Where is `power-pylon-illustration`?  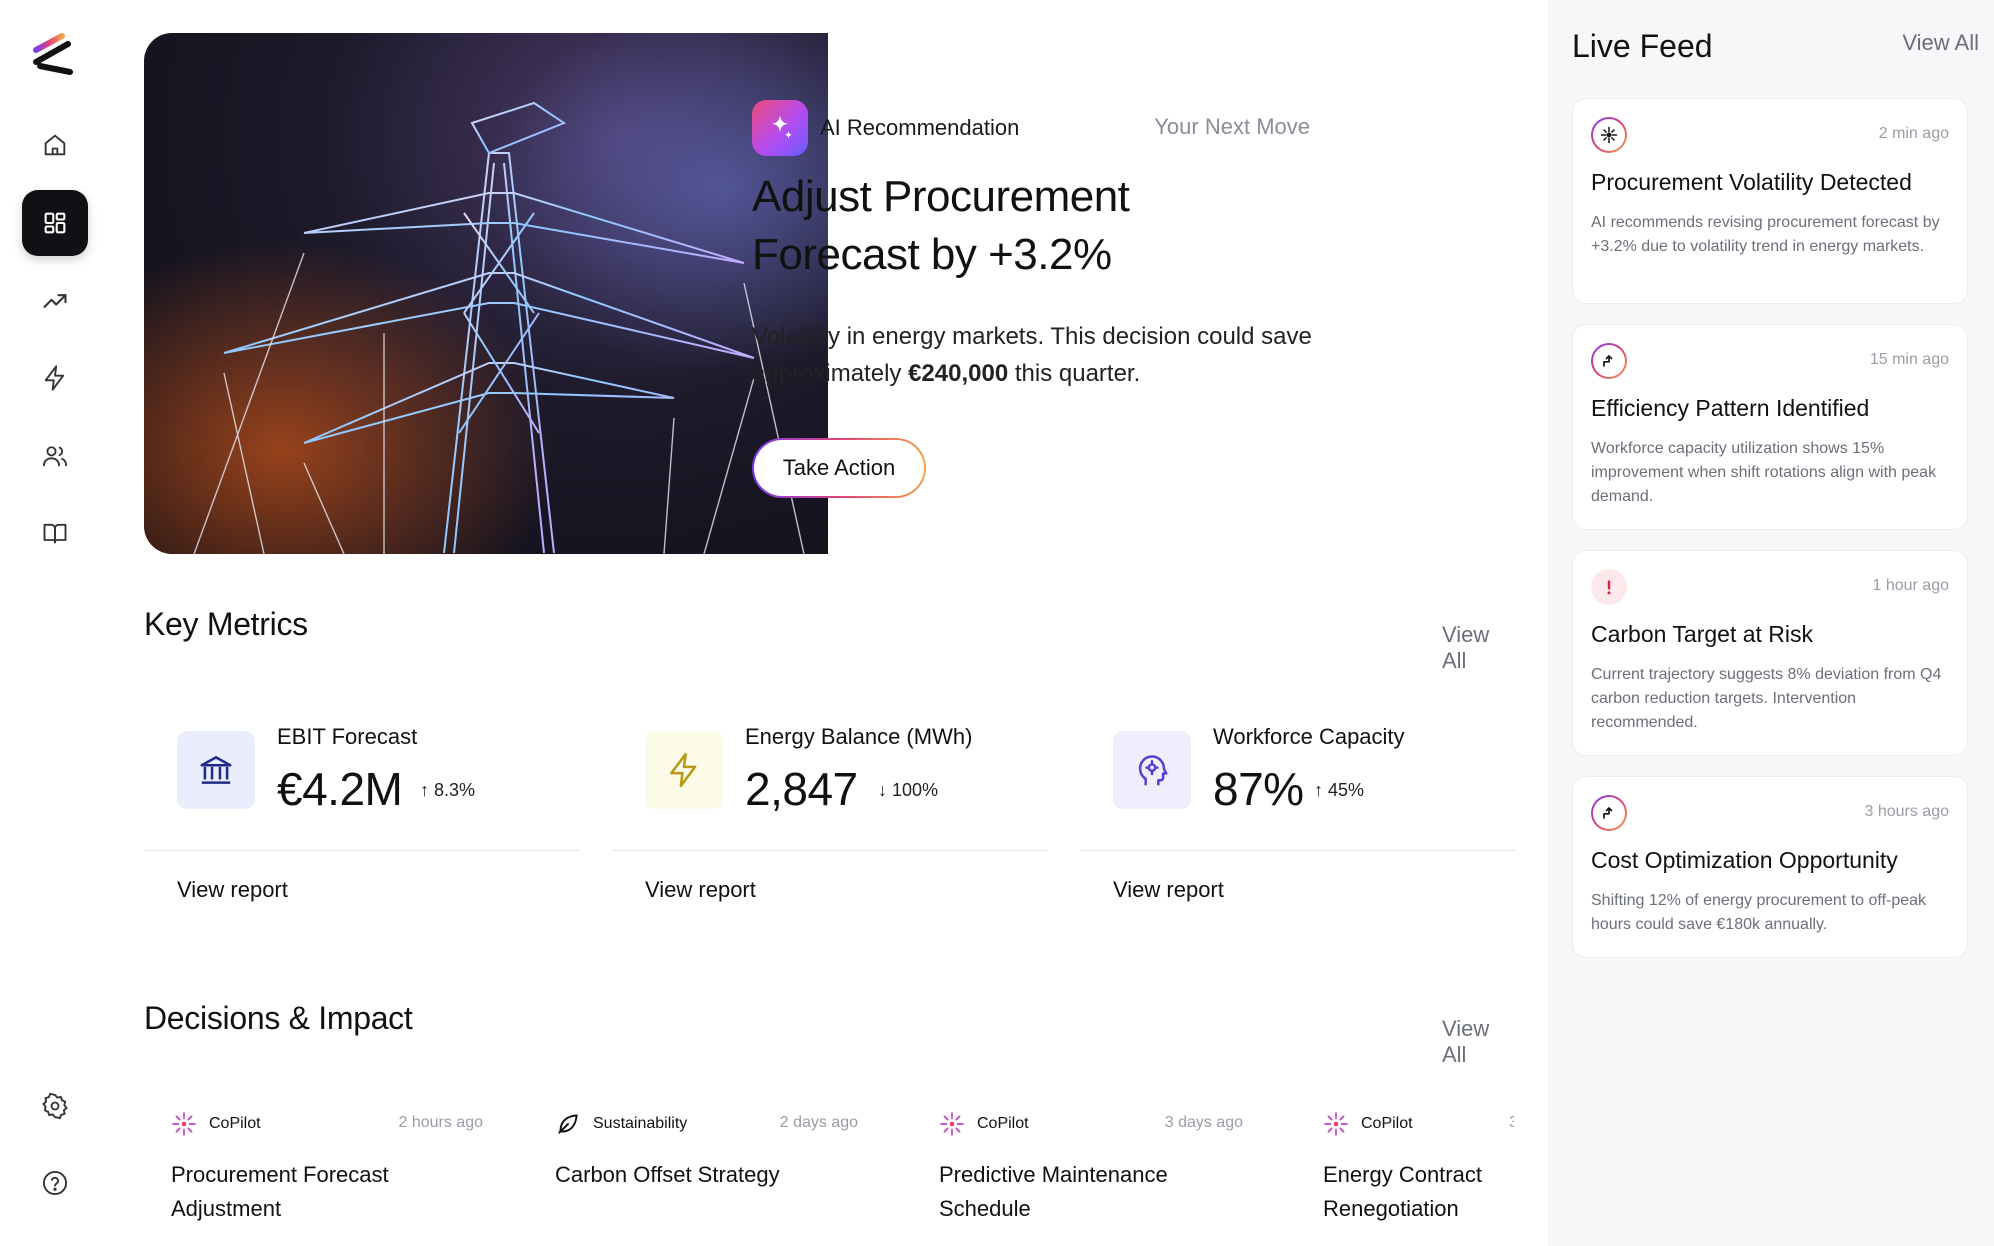
power-pylon-illustration is located at coordinates (486, 293).